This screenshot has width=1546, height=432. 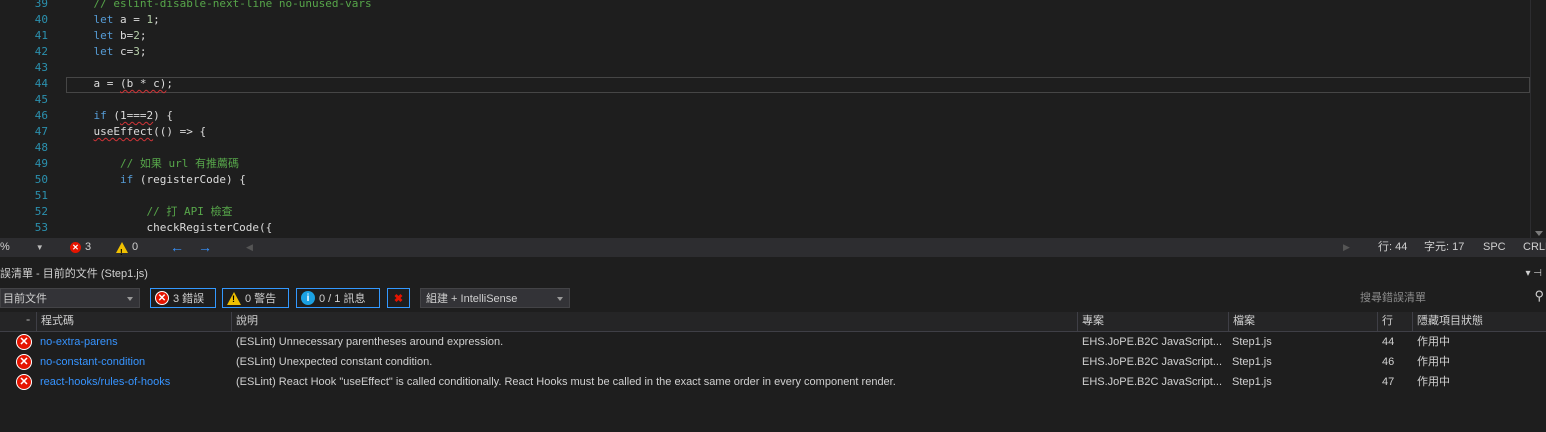 What do you see at coordinates (134, 382) in the screenshot?
I see `error-code-link: react-hooks/rules-of-hooks` at bounding box center [134, 382].